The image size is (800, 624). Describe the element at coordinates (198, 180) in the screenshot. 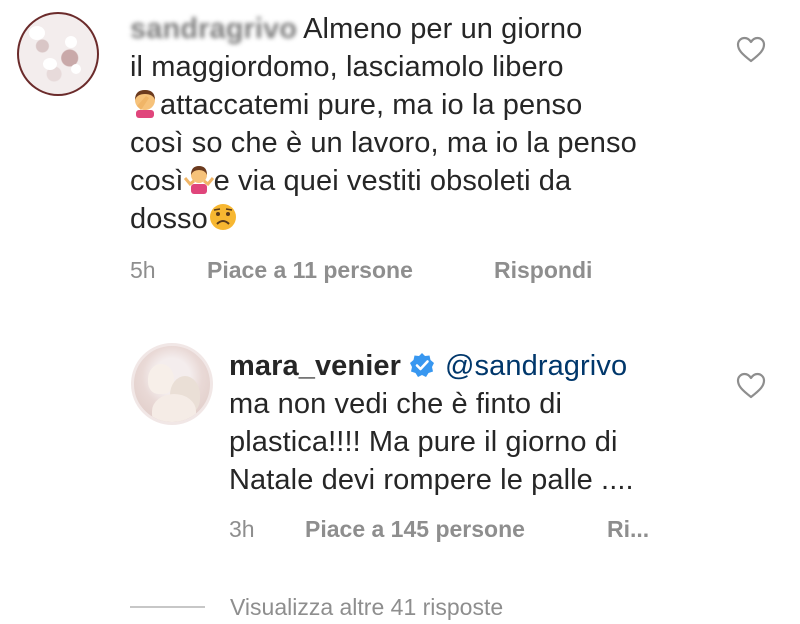

I see `shrug-emoji` at that location.